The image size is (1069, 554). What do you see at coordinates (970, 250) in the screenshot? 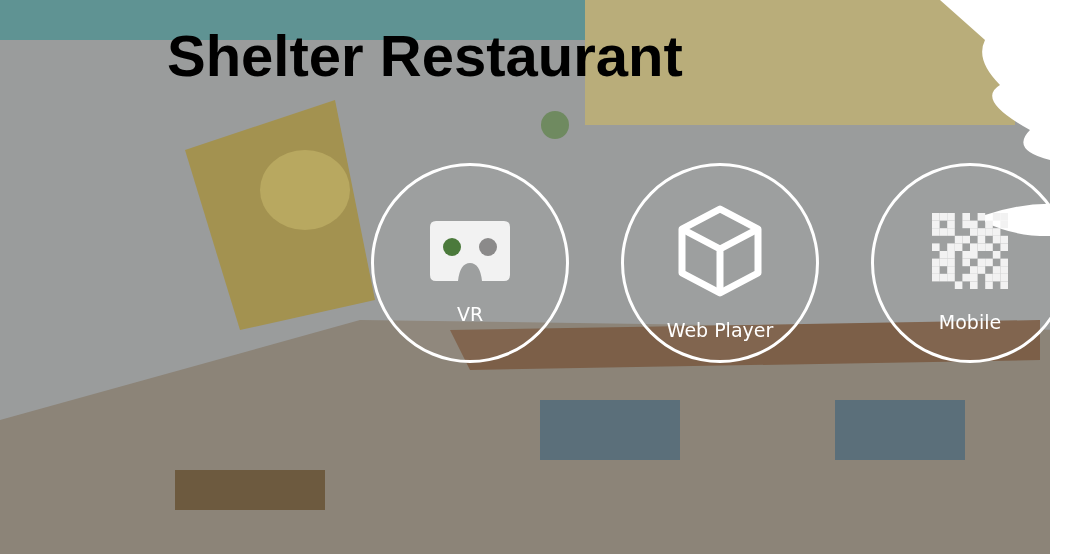
I see `qr-code-icon` at bounding box center [970, 250].